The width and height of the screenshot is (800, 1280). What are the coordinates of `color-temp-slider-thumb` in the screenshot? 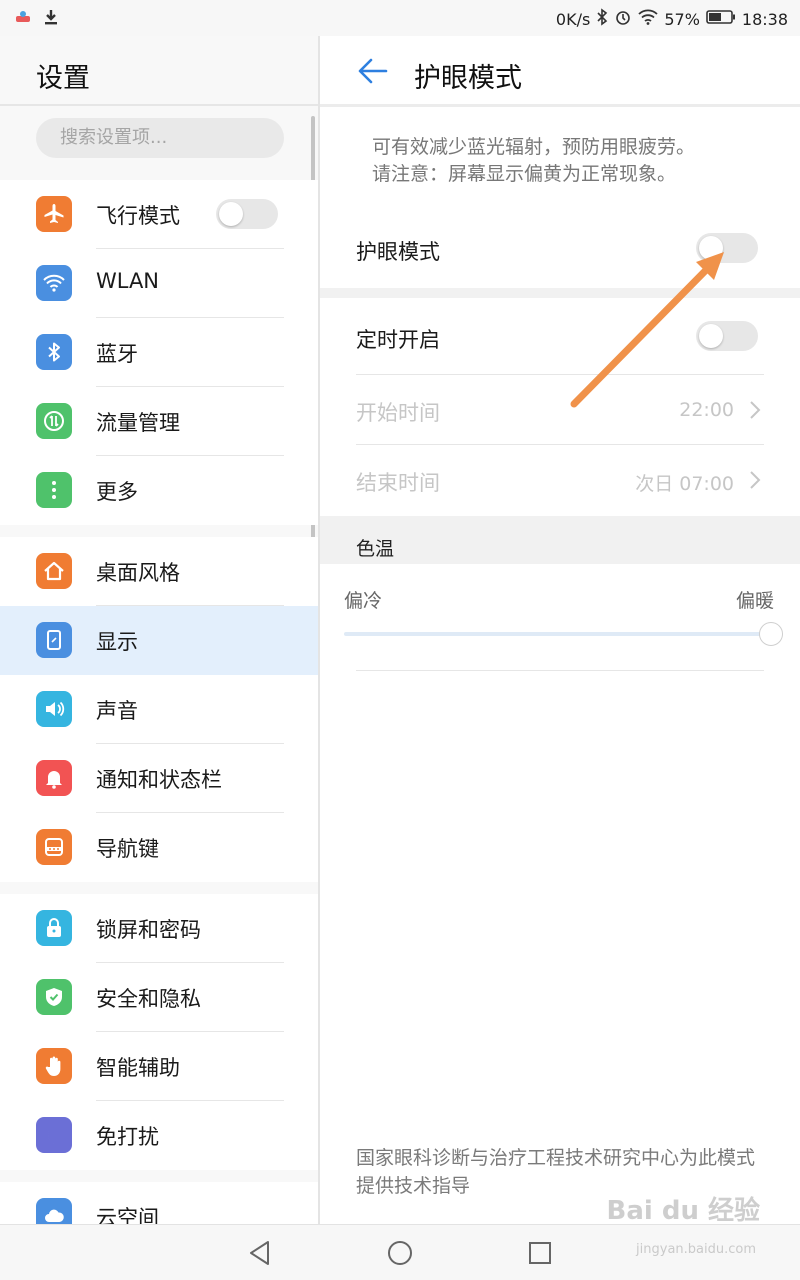 It's located at (771, 634).